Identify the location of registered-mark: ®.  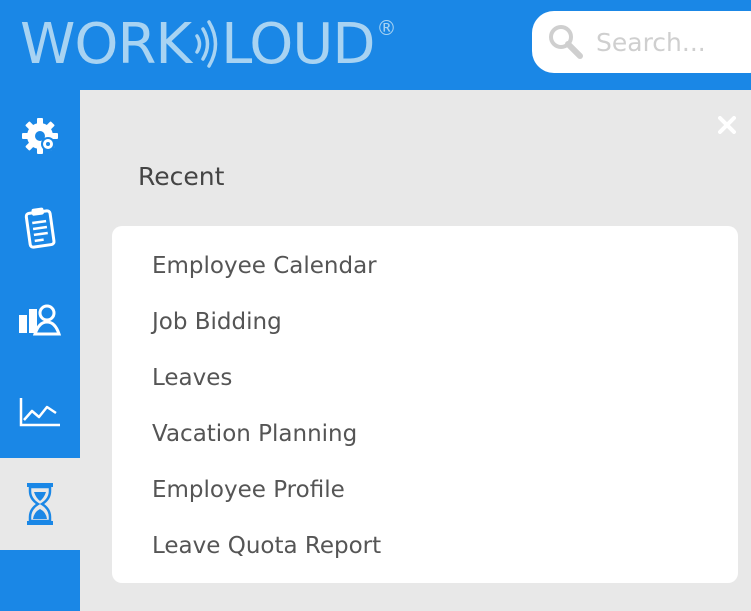
(386, 28).